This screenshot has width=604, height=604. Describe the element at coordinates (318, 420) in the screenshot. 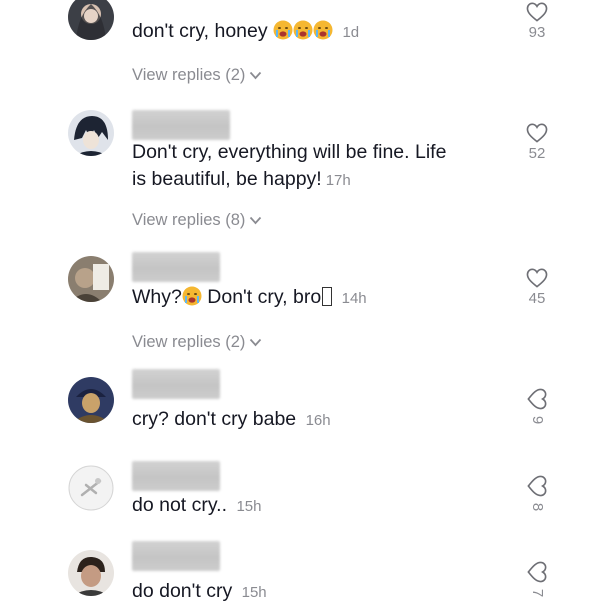

I see `timestamp: 16h` at that location.